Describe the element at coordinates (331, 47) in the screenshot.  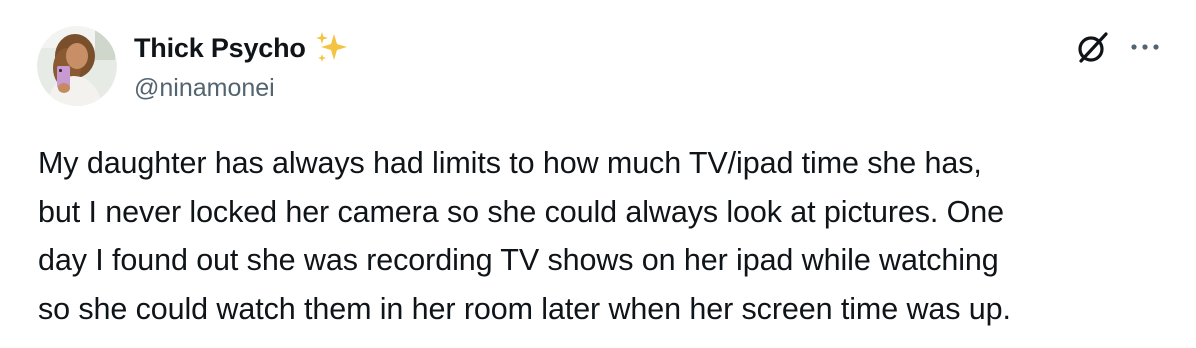
I see `sparkles-icon` at that location.